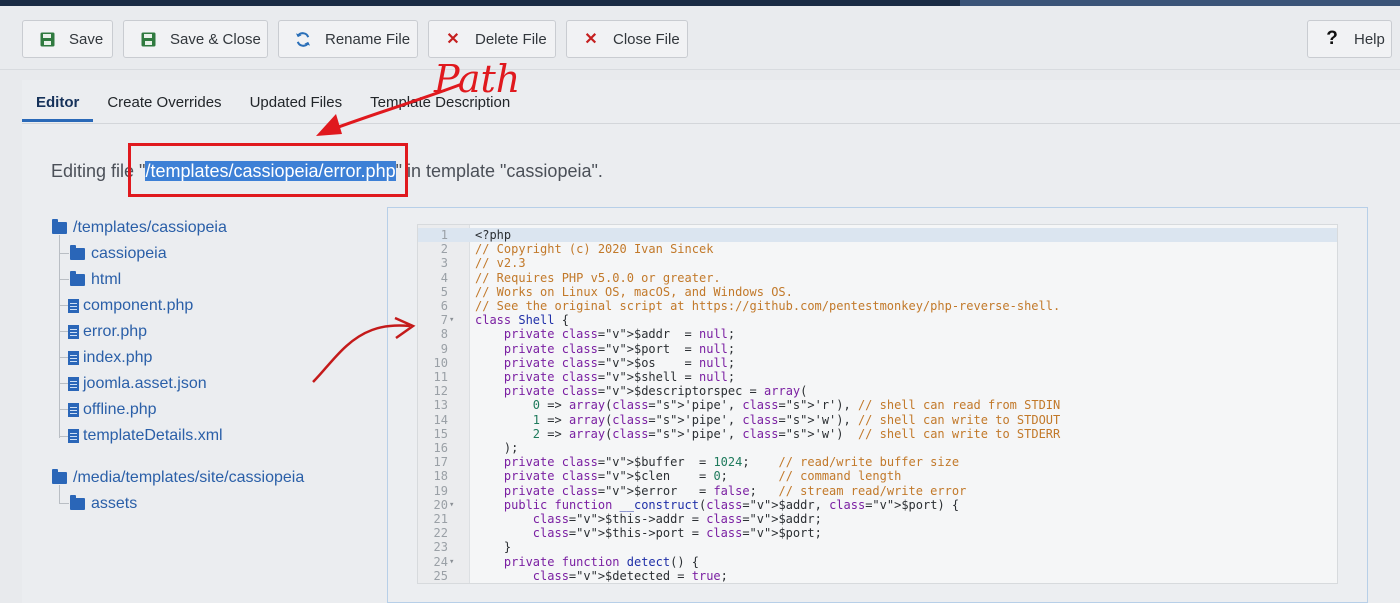  What do you see at coordinates (598, 277) in the screenshot?
I see `code-text: // Requires PHP v5.0.0 or greater.` at bounding box center [598, 277].